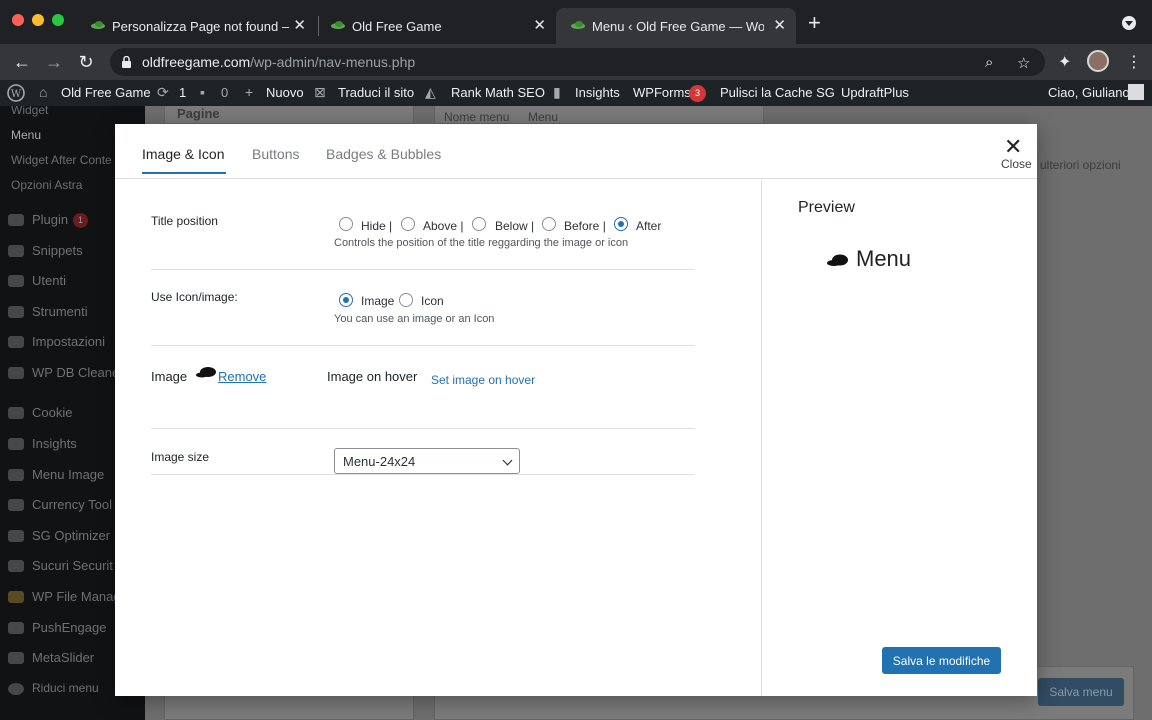 The image size is (1152, 720). Describe the element at coordinates (29, 111) in the screenshot. I see `sidebar-sub-widget: Widget` at that location.